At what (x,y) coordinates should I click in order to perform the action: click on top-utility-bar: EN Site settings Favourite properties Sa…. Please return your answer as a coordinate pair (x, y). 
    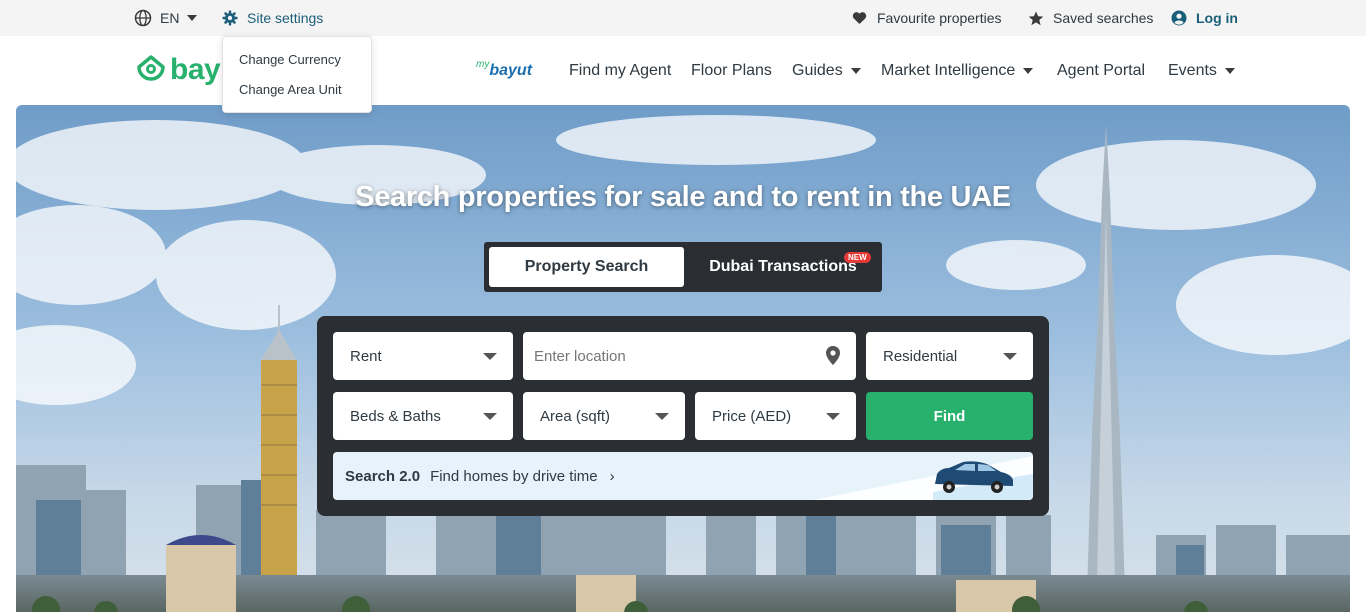
    Looking at the image, I should click on (683, 18).